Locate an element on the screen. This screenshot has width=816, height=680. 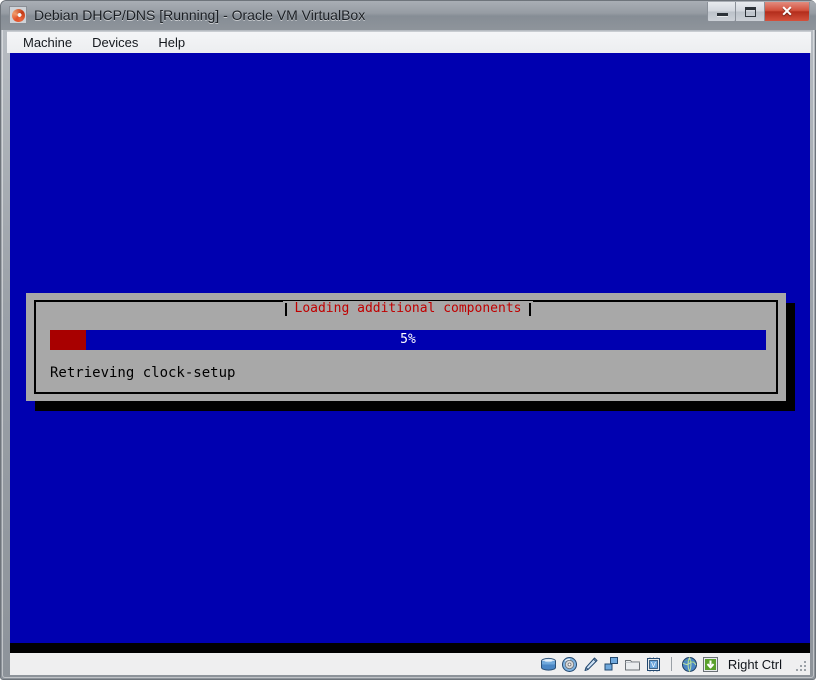
close-button: ✕ is located at coordinates (787, 12).